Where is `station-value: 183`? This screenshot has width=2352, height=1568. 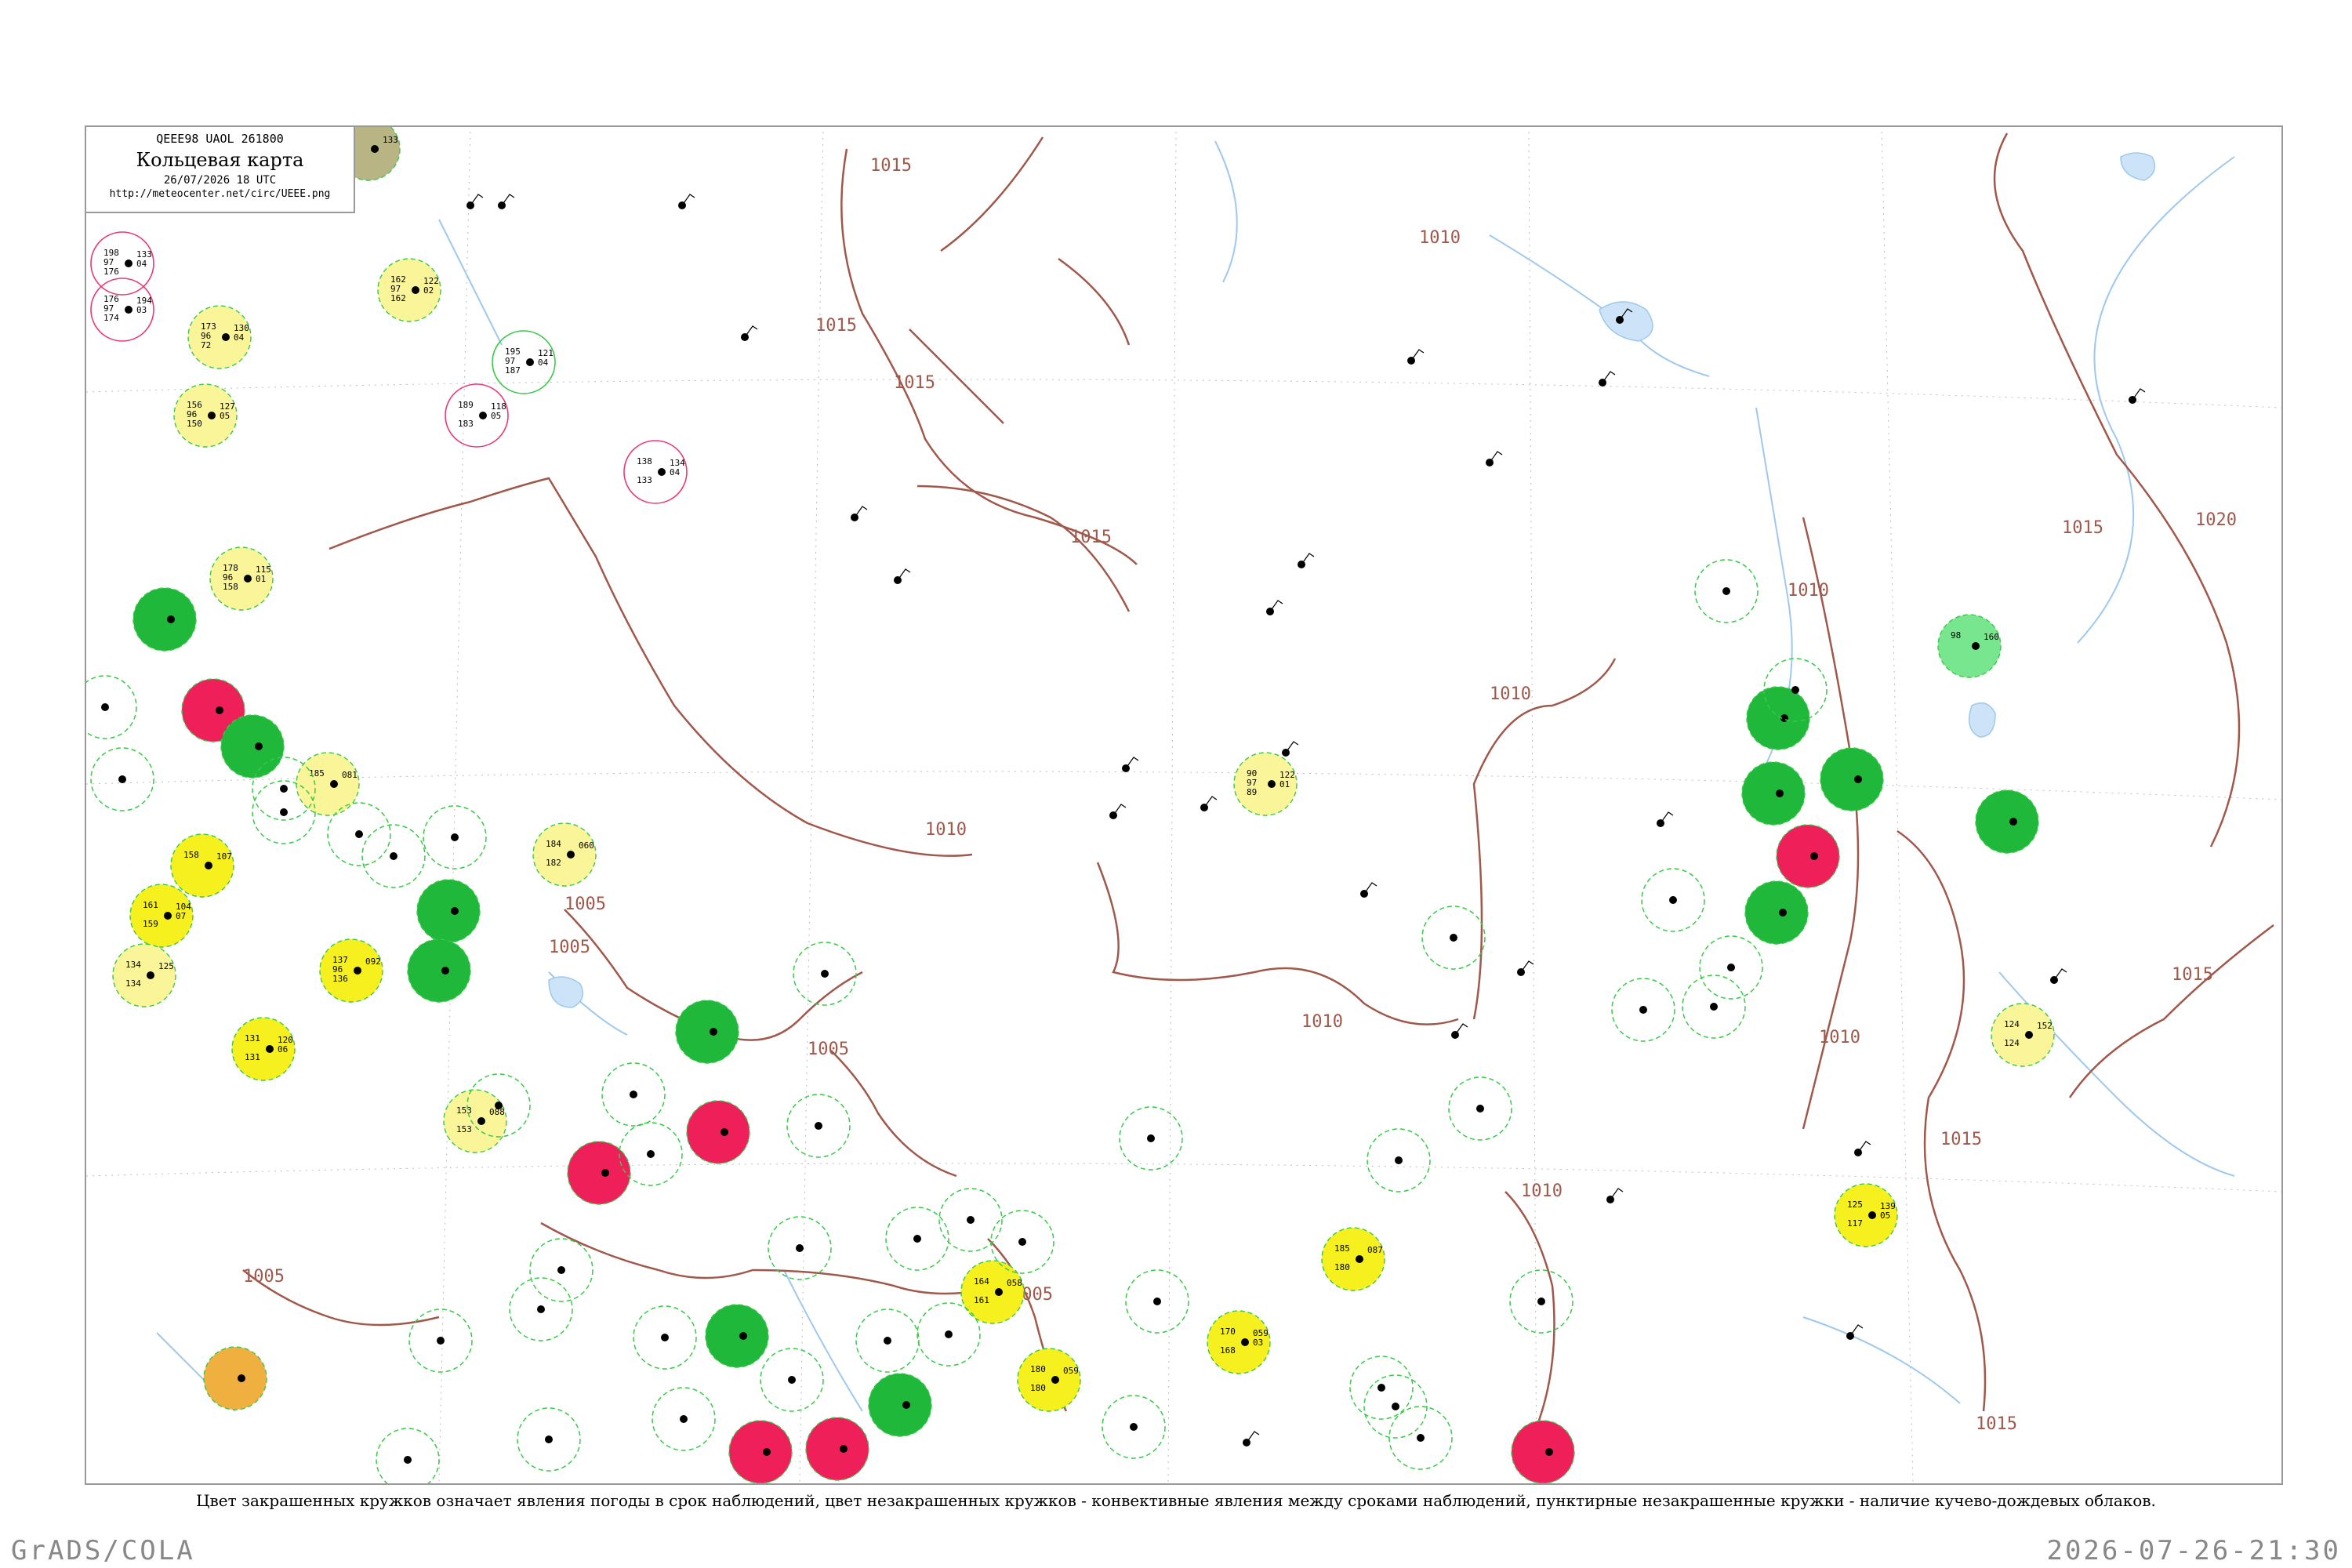 station-value: 183 is located at coordinates (466, 424).